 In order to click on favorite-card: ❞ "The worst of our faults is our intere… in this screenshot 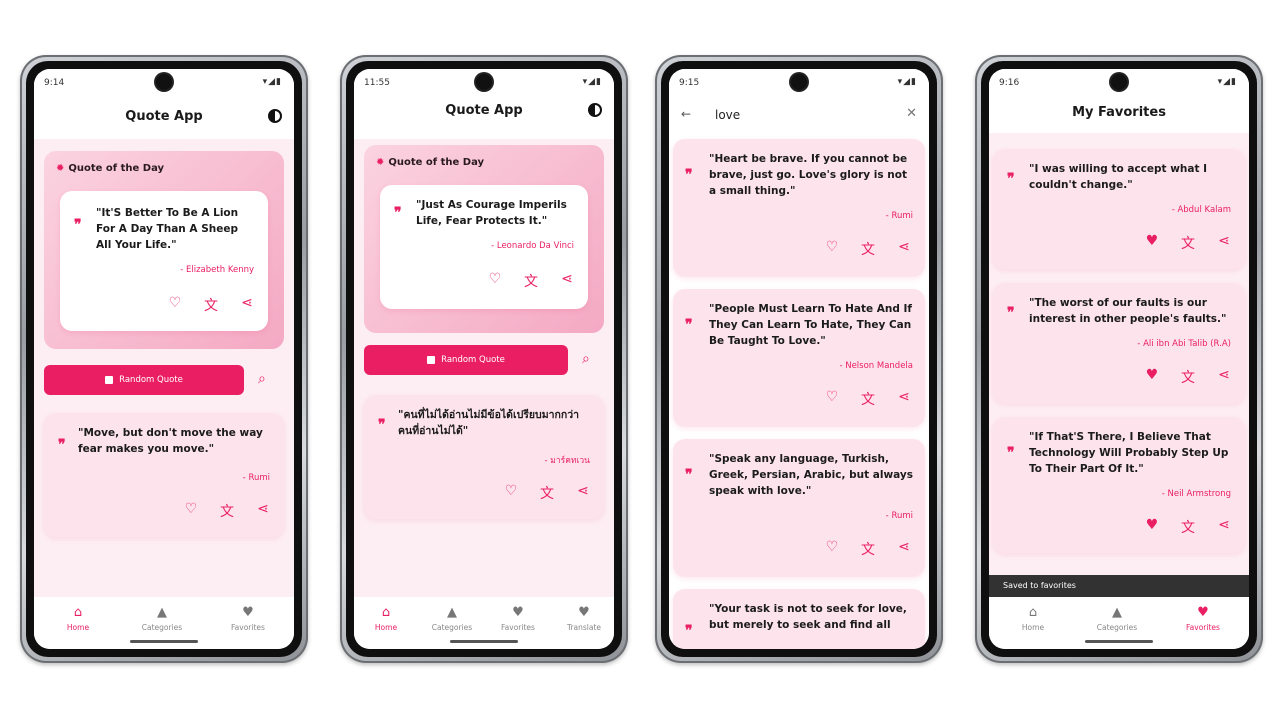, I will do `click(1119, 343)`.